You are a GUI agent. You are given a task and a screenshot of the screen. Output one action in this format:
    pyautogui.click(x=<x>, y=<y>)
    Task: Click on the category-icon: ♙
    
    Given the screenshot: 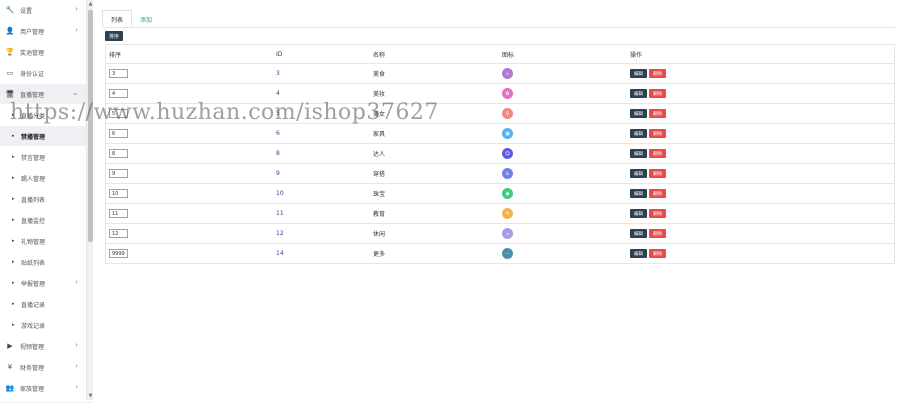 What is the action you would take?
    pyautogui.click(x=507, y=173)
    